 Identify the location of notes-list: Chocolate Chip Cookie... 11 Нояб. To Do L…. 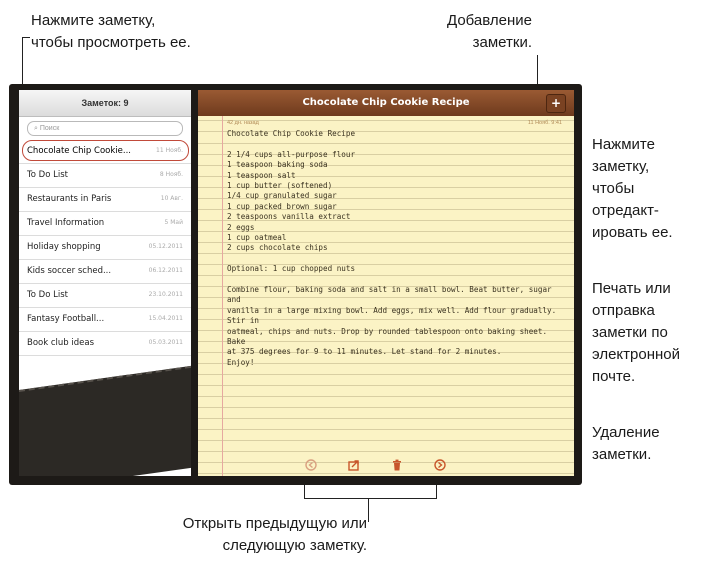
(105, 248).